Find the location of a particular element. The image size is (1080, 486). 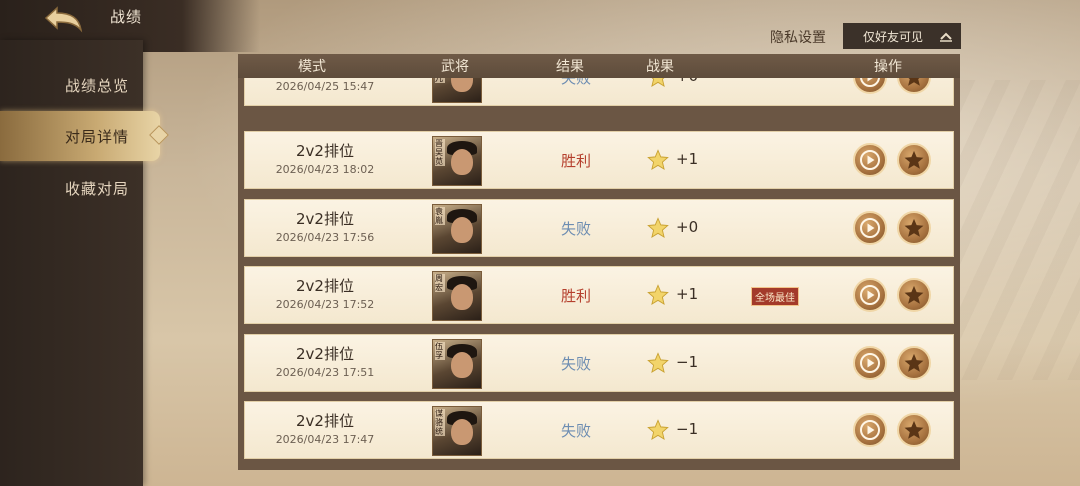

table-row: 2v2排位 2026/04/25 15:47 胡车儿 失败 +0 is located at coordinates (599, 92).